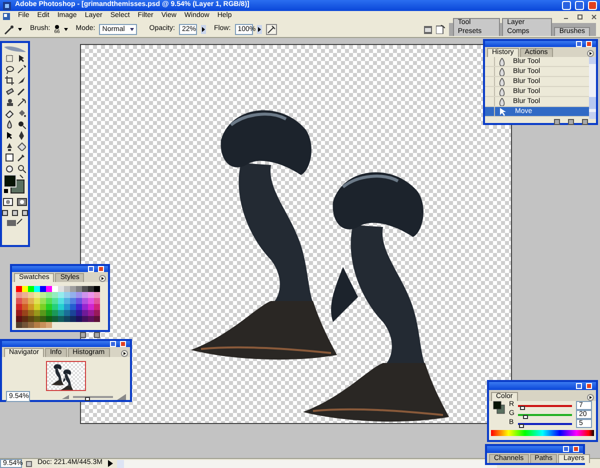 This screenshot has height=468, width=600. What do you see at coordinates (21, 146) in the screenshot?
I see `shape-icon` at bounding box center [21, 146].